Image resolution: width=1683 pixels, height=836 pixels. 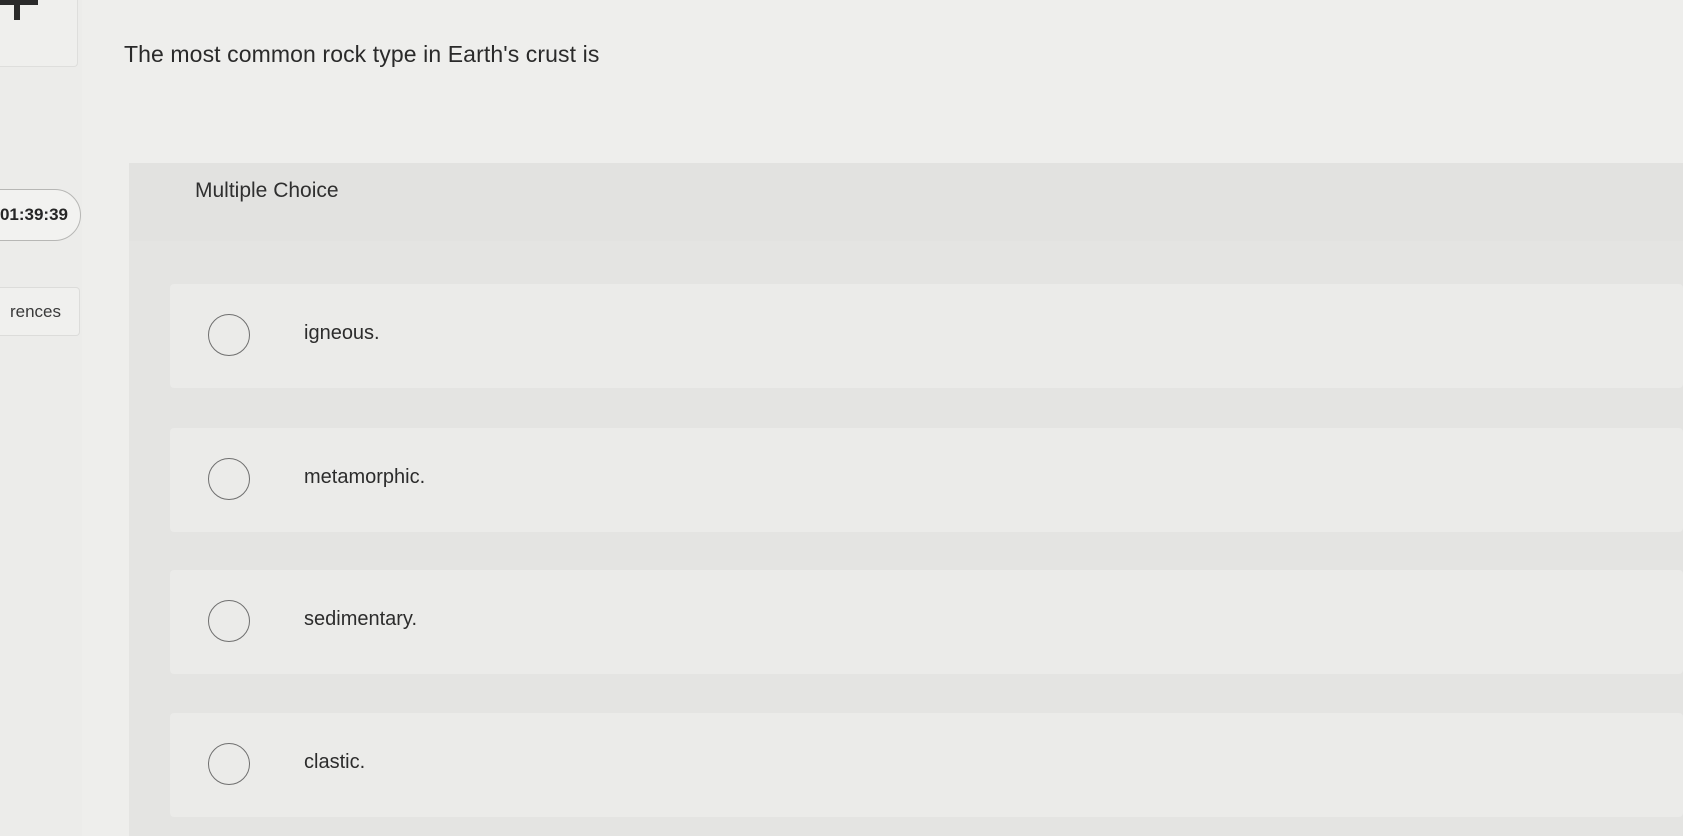 I want to click on answer-option: metamorphic., so click(x=926, y=480).